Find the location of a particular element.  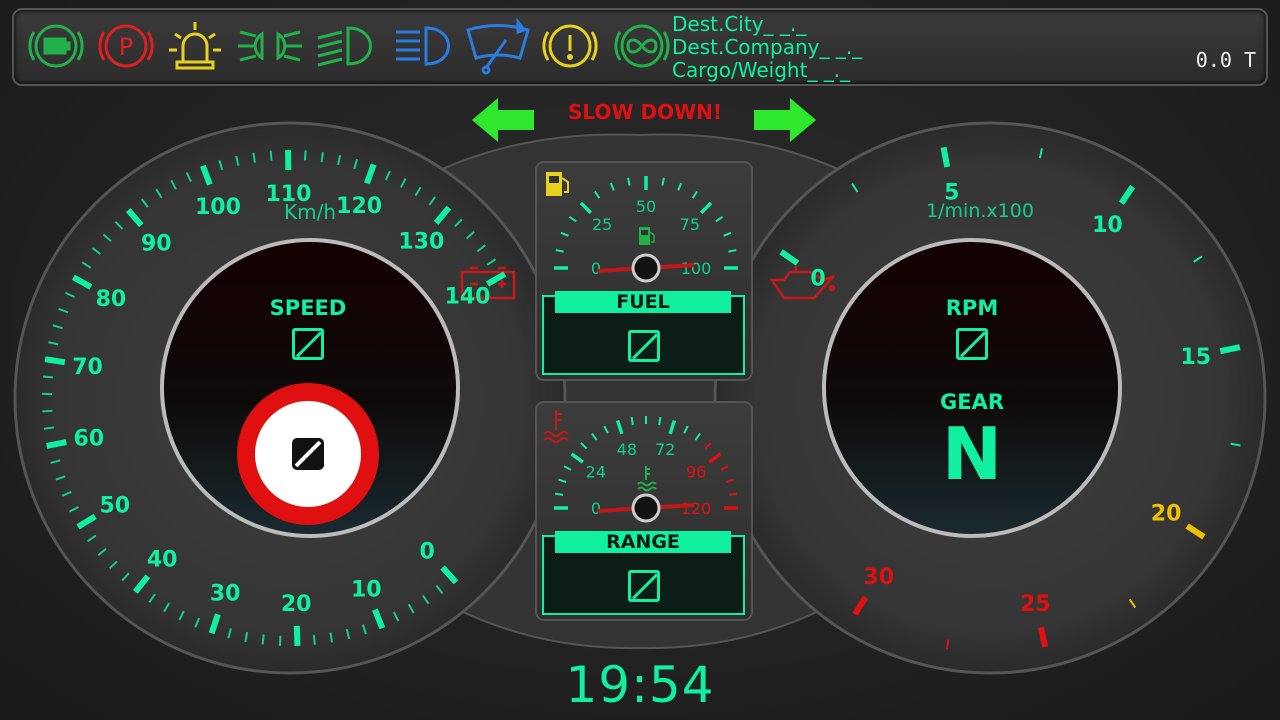

fuel-needle-hub is located at coordinates (646, 268).